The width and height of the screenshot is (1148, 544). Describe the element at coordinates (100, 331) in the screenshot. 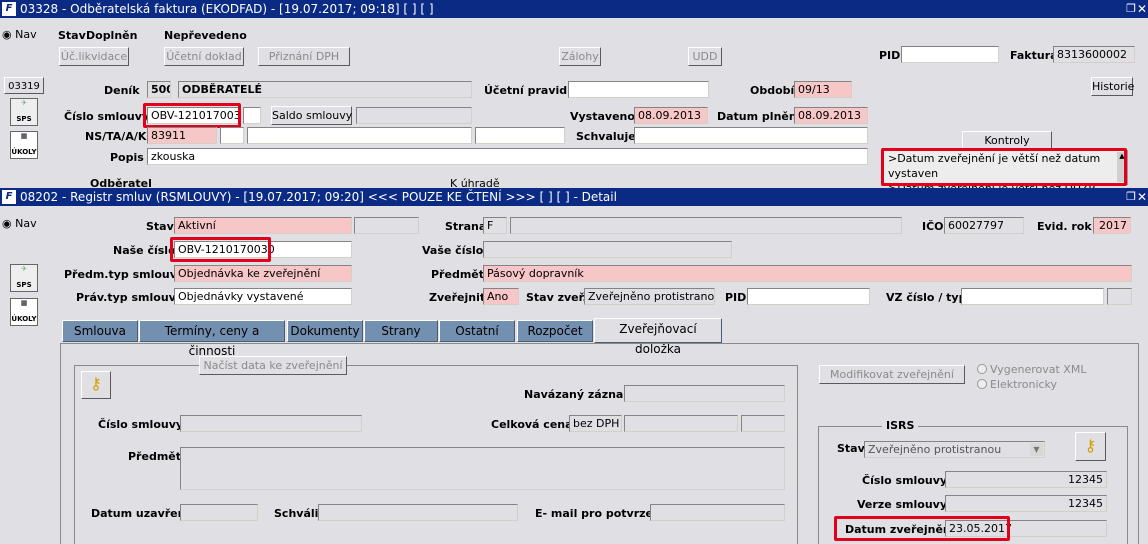

I see `tab-smlouva: Smlouva` at that location.